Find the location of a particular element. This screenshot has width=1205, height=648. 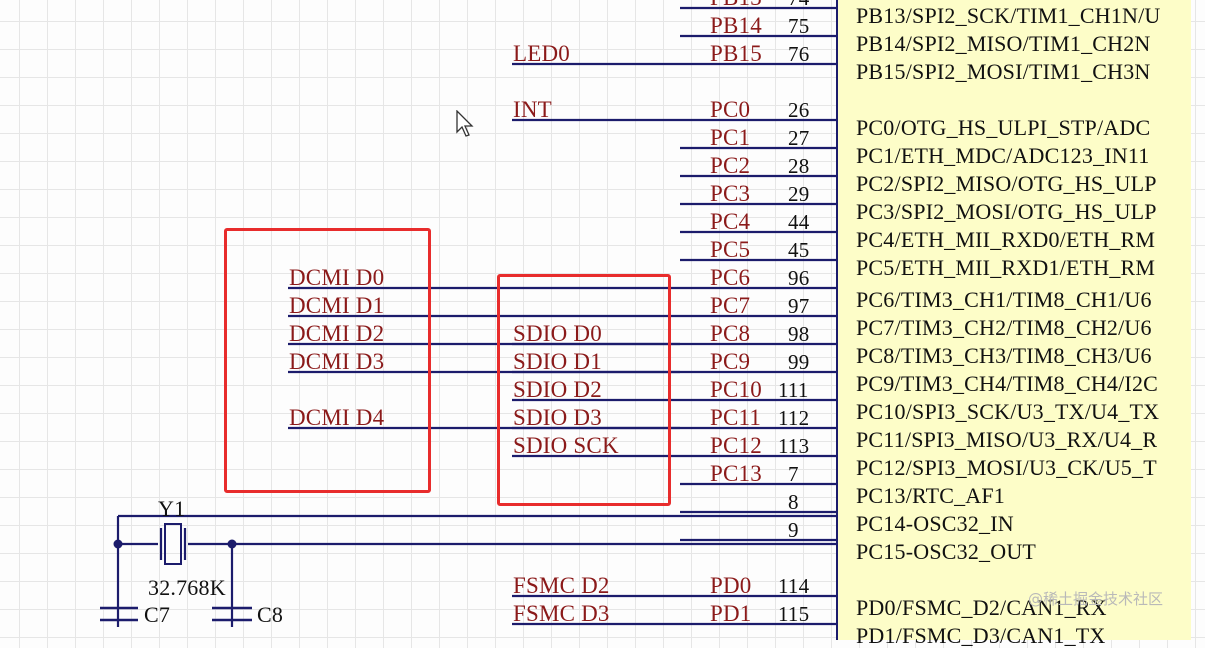

pin-number-75: 75 is located at coordinates (799, 26).